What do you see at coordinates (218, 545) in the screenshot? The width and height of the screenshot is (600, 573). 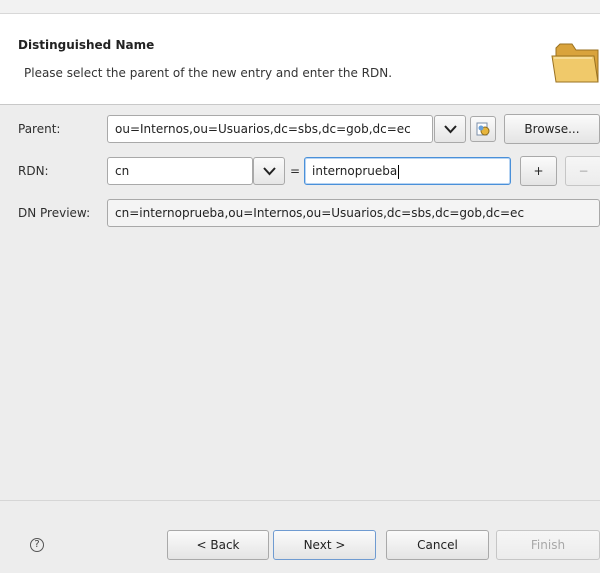 I see `back-button: < Back` at bounding box center [218, 545].